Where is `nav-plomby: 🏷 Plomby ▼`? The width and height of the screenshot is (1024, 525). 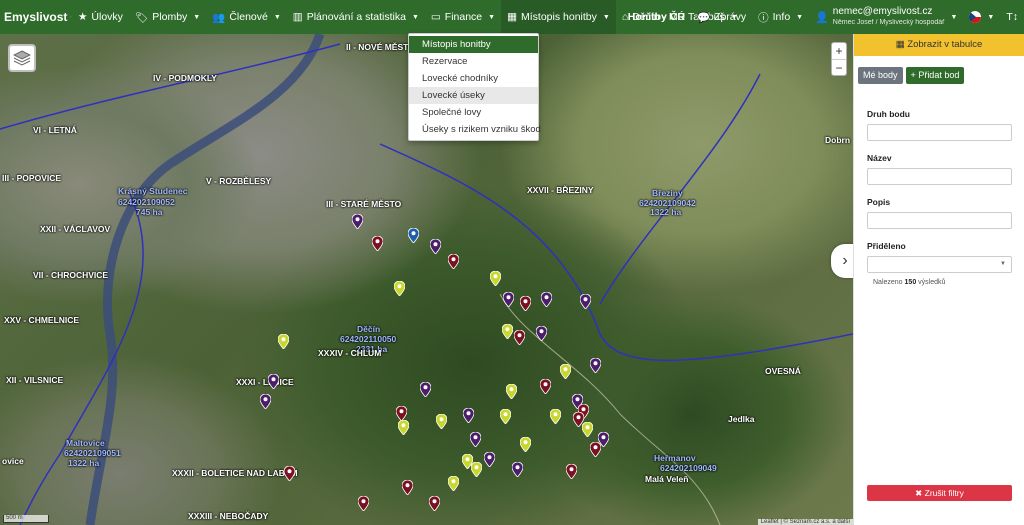
nav-plomby: 🏷 Plomby ▼ is located at coordinates (167, 17).